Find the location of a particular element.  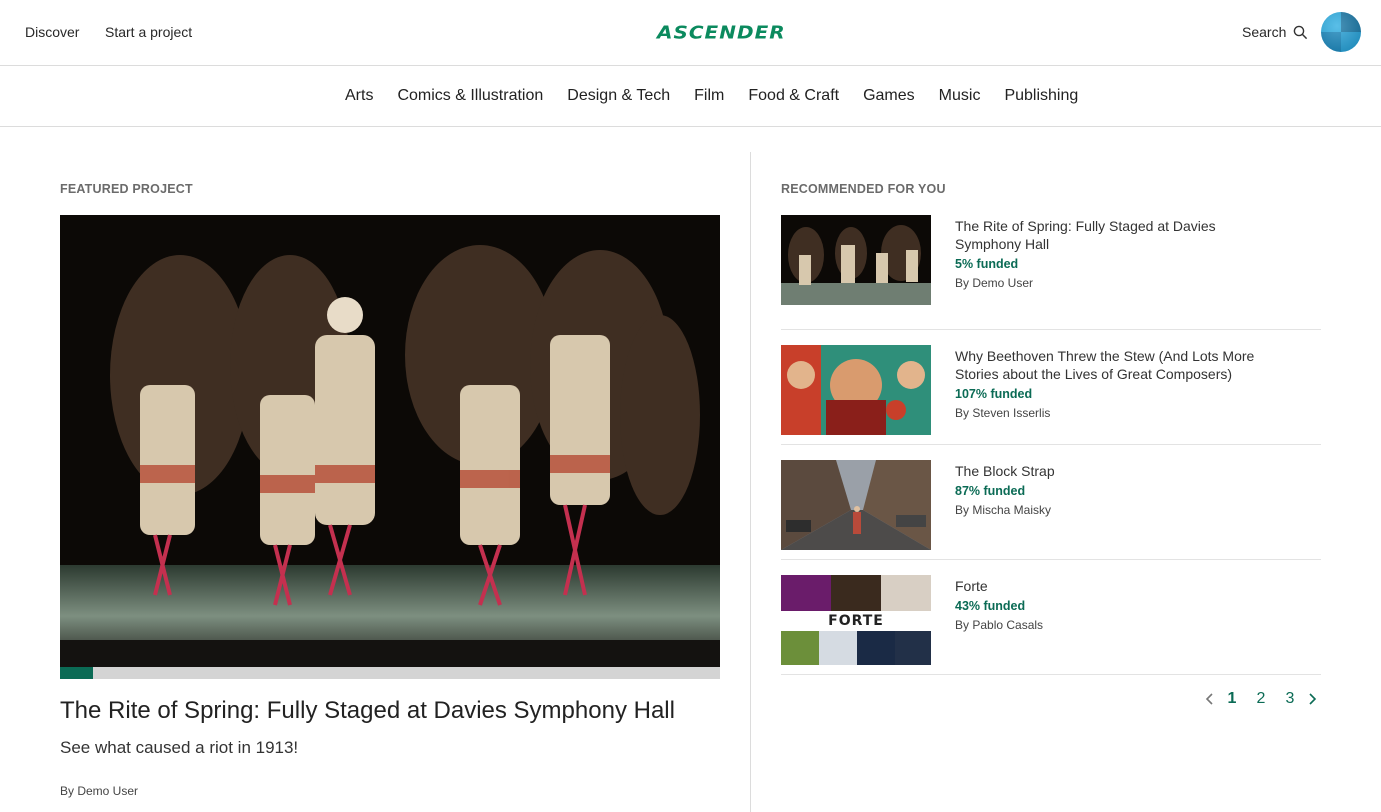

project-funded: 43% funded is located at coordinates (990, 606).